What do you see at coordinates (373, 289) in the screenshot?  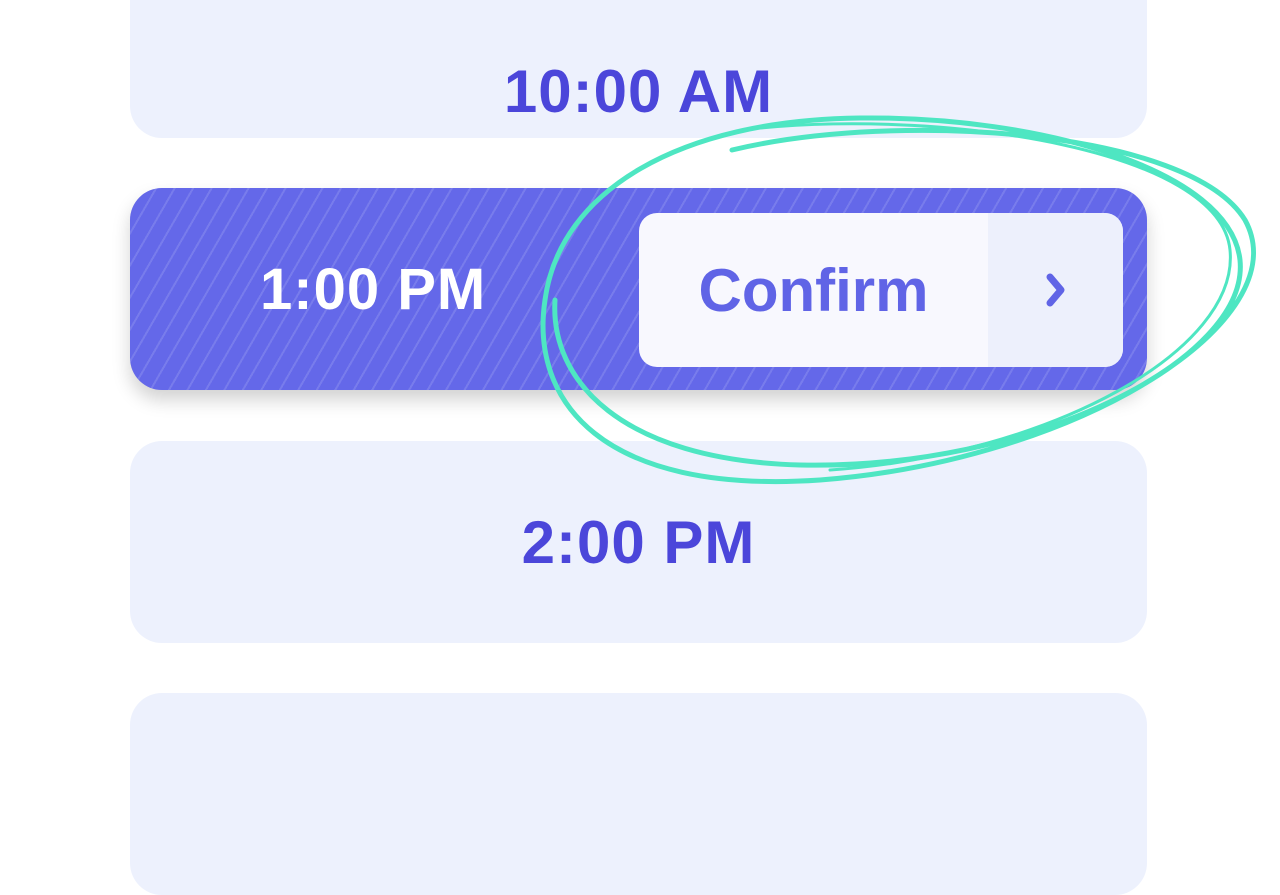 I see `time-slot-label: 1:00 PM` at bounding box center [373, 289].